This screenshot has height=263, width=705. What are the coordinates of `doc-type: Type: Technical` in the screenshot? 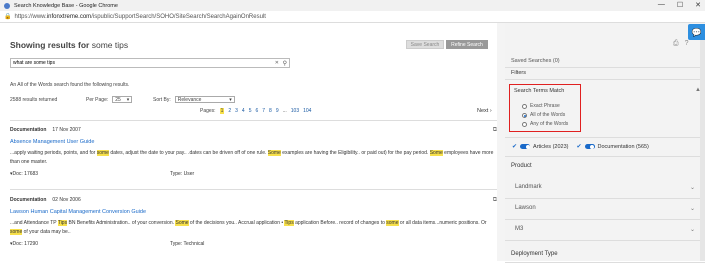 It's located at (187, 244).